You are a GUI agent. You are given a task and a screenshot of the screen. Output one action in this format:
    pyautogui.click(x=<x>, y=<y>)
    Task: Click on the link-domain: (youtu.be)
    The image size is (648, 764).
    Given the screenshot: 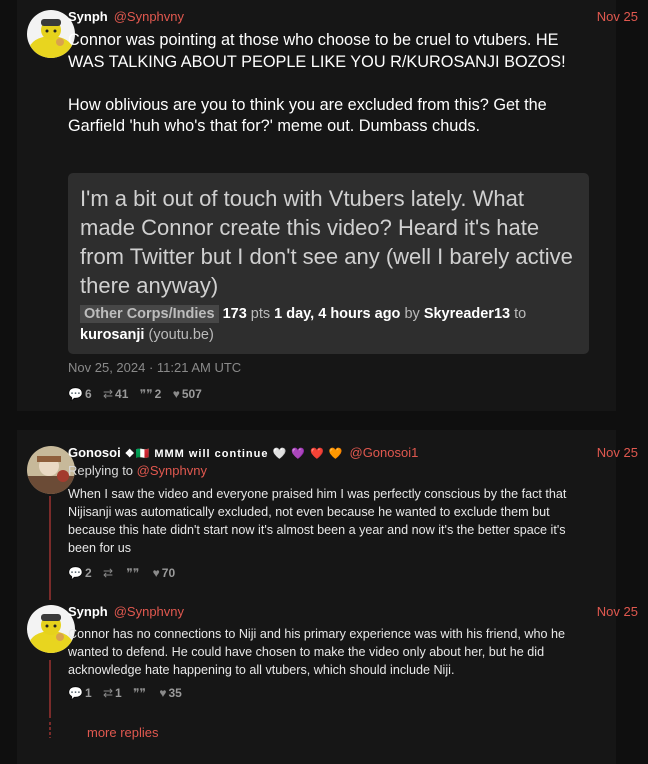 What is the action you would take?
    pyautogui.click(x=181, y=335)
    